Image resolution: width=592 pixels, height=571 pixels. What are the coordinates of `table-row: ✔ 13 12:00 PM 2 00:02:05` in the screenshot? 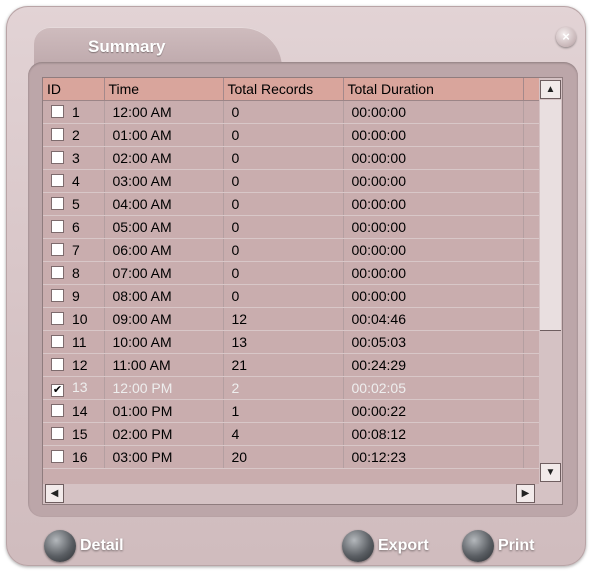 It's located at (291, 388).